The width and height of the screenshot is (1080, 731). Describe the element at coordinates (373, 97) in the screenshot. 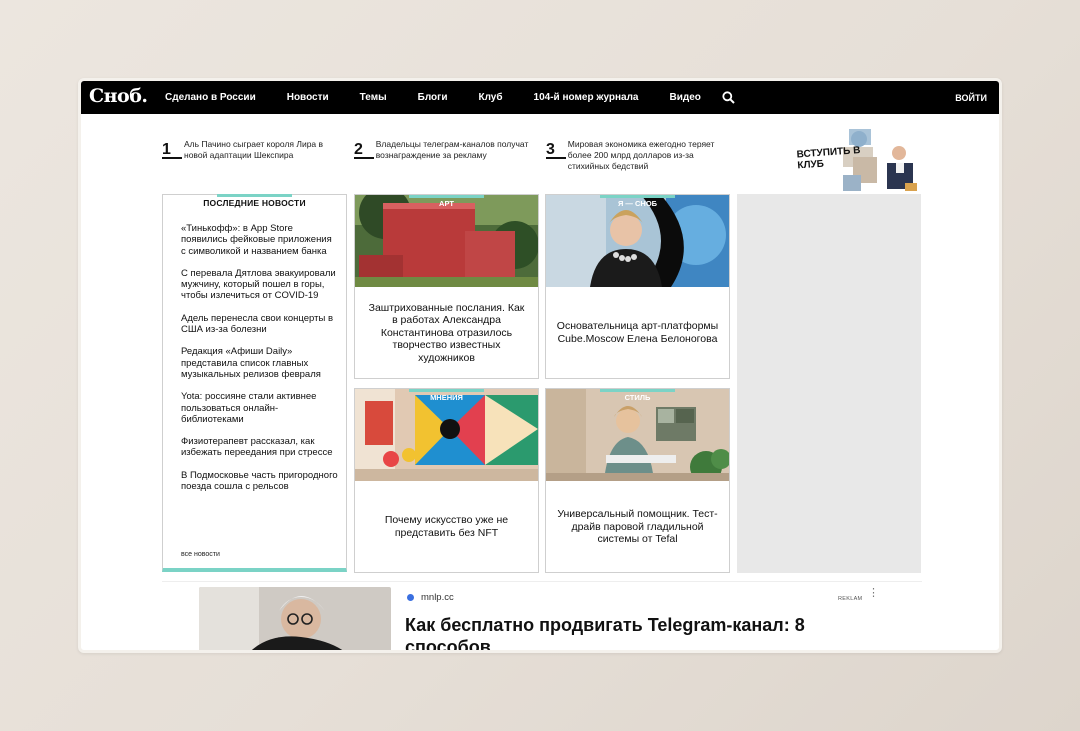

I see `nav-item-topics: Темы` at that location.